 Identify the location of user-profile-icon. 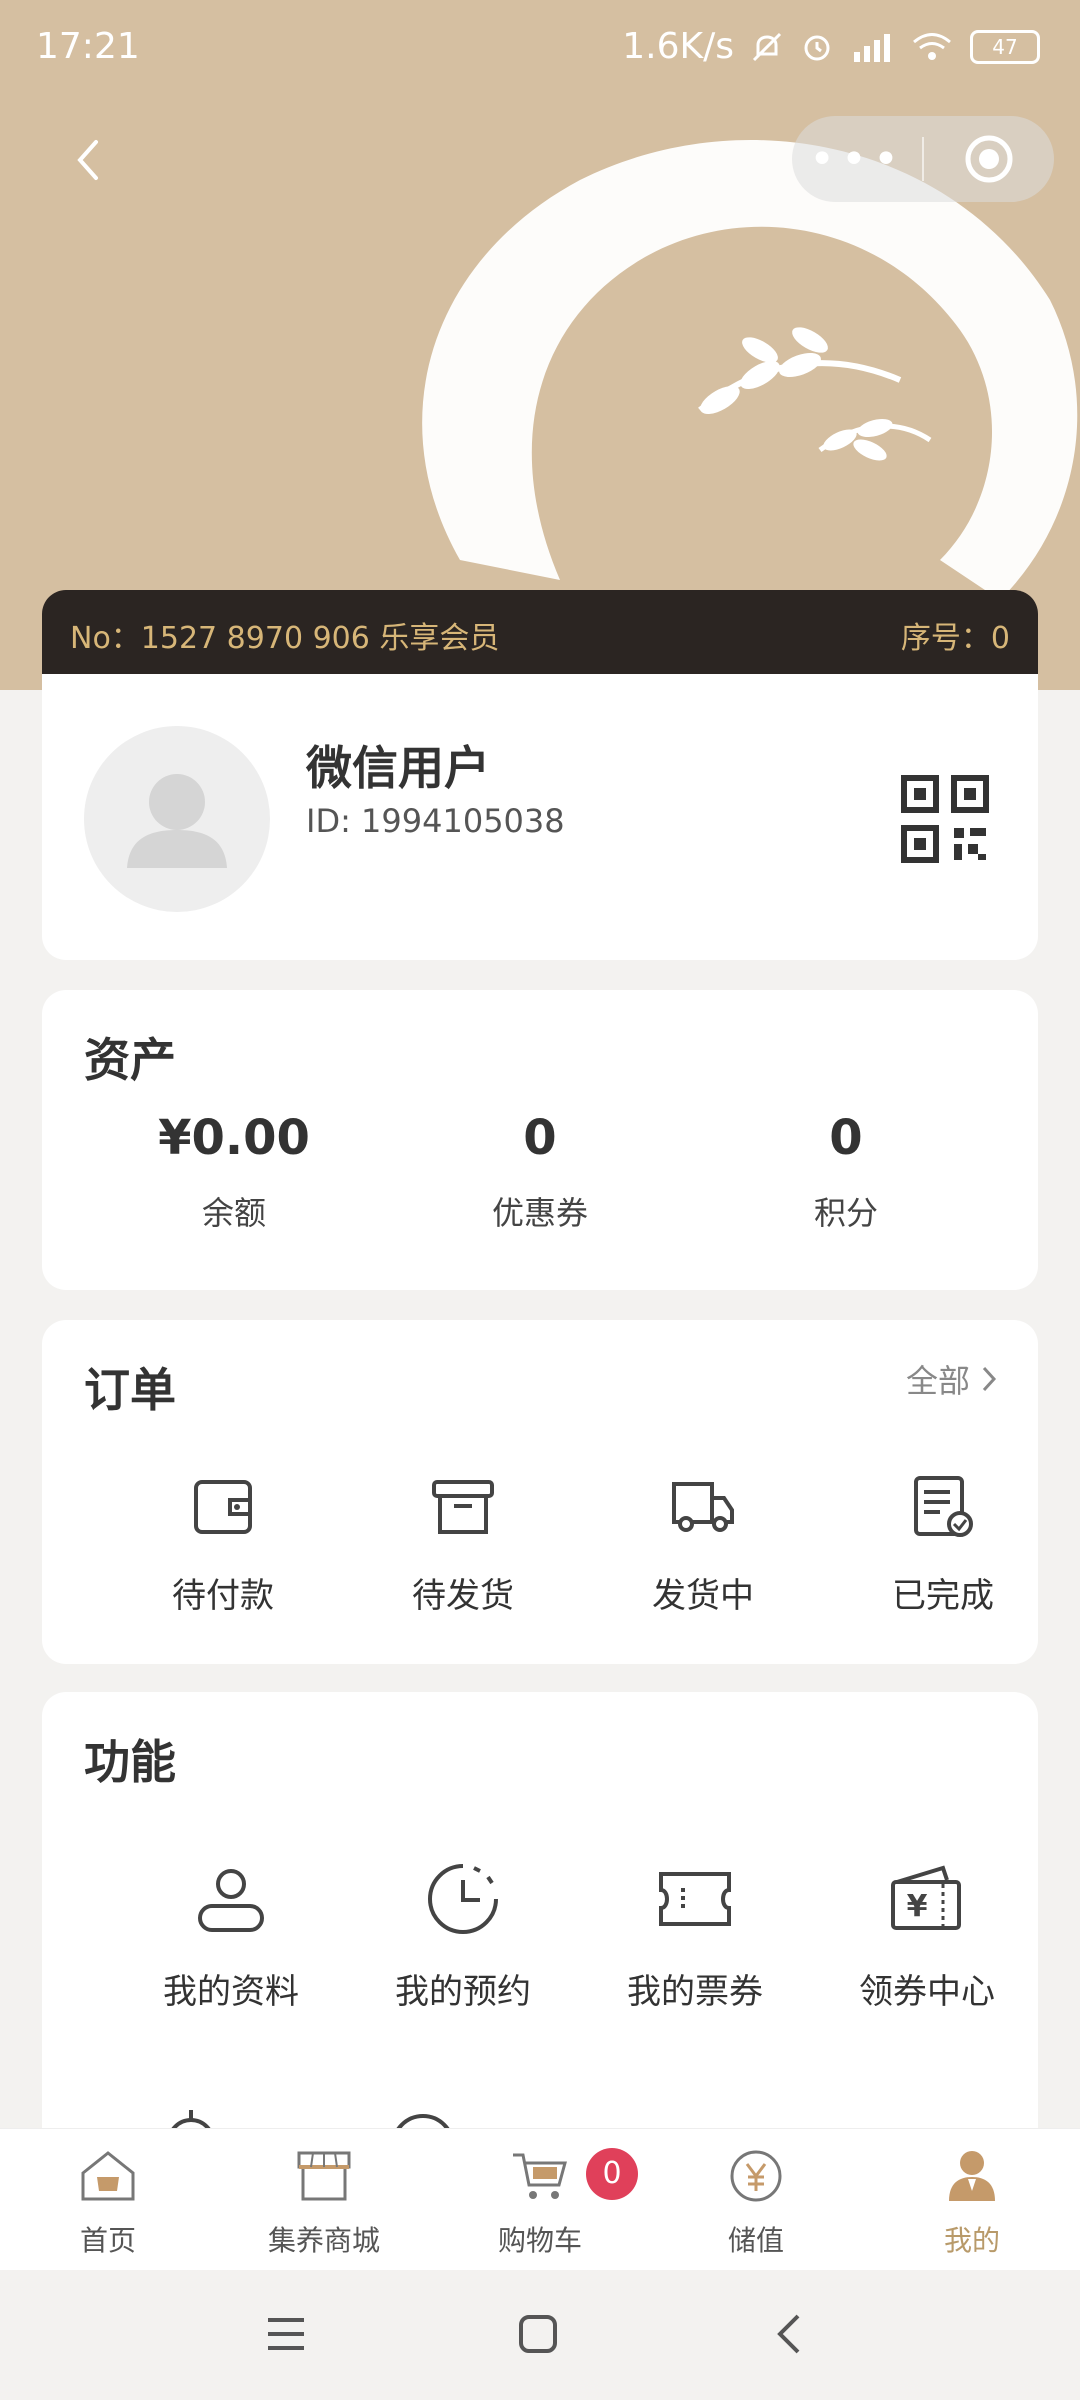
(231, 1900).